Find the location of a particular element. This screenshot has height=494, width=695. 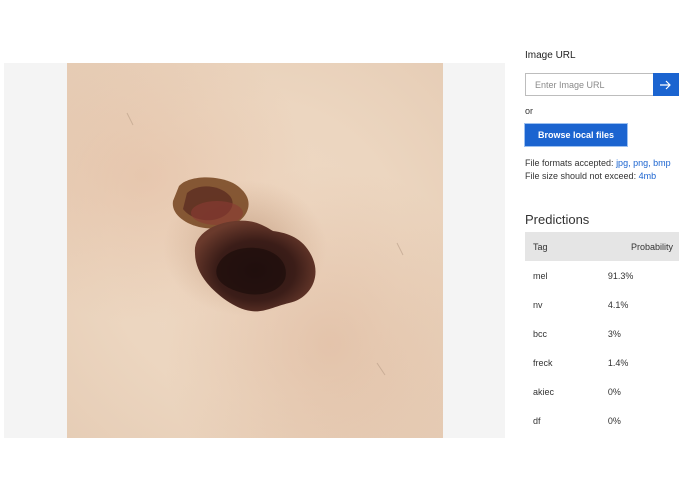

prediction-tag: nv is located at coordinates (538, 304).